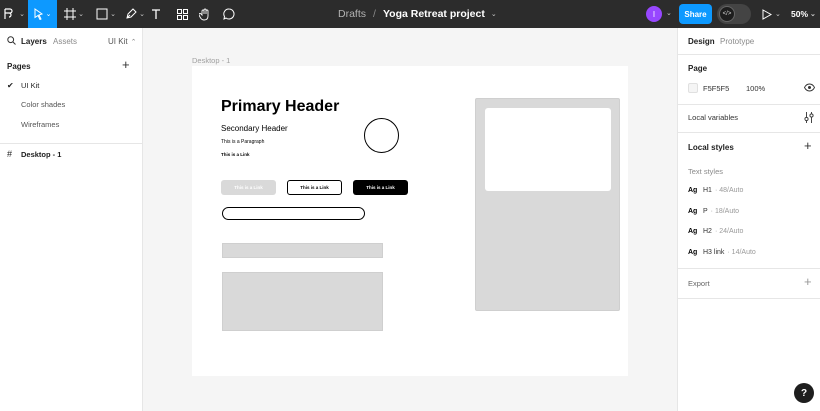 The height and width of the screenshot is (411, 820). What do you see at coordinates (713, 117) in the screenshot?
I see `local-variables-label: Local variables` at bounding box center [713, 117].